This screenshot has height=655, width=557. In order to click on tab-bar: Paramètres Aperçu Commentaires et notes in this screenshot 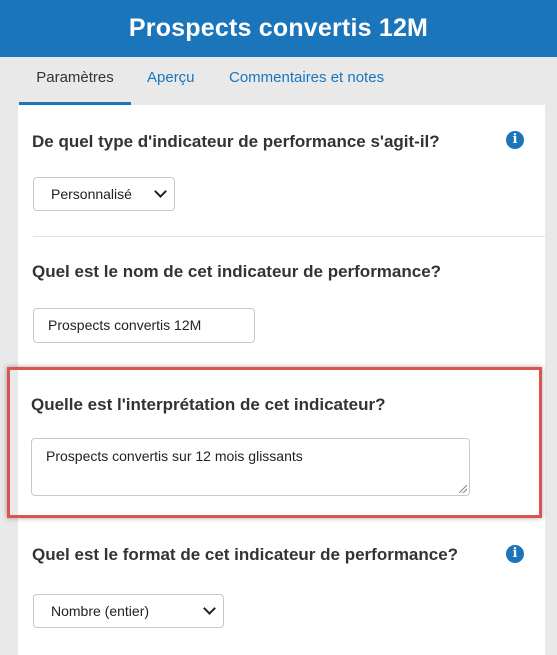, I will do `click(278, 81)`.